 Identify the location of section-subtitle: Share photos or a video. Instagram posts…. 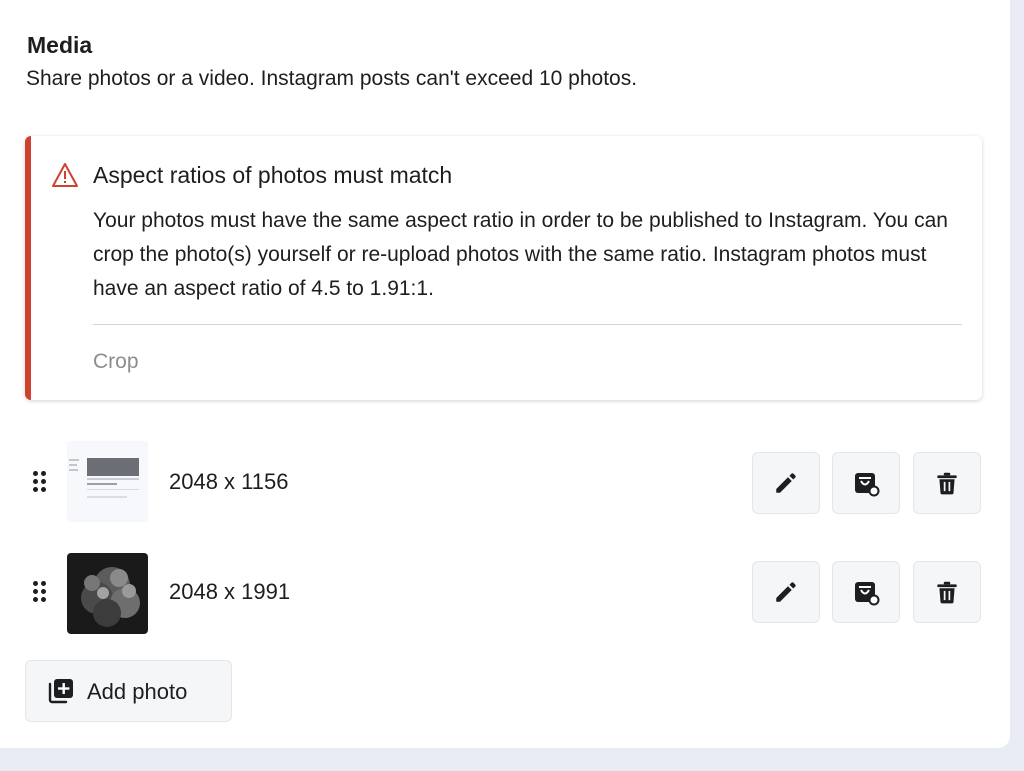
(332, 78).